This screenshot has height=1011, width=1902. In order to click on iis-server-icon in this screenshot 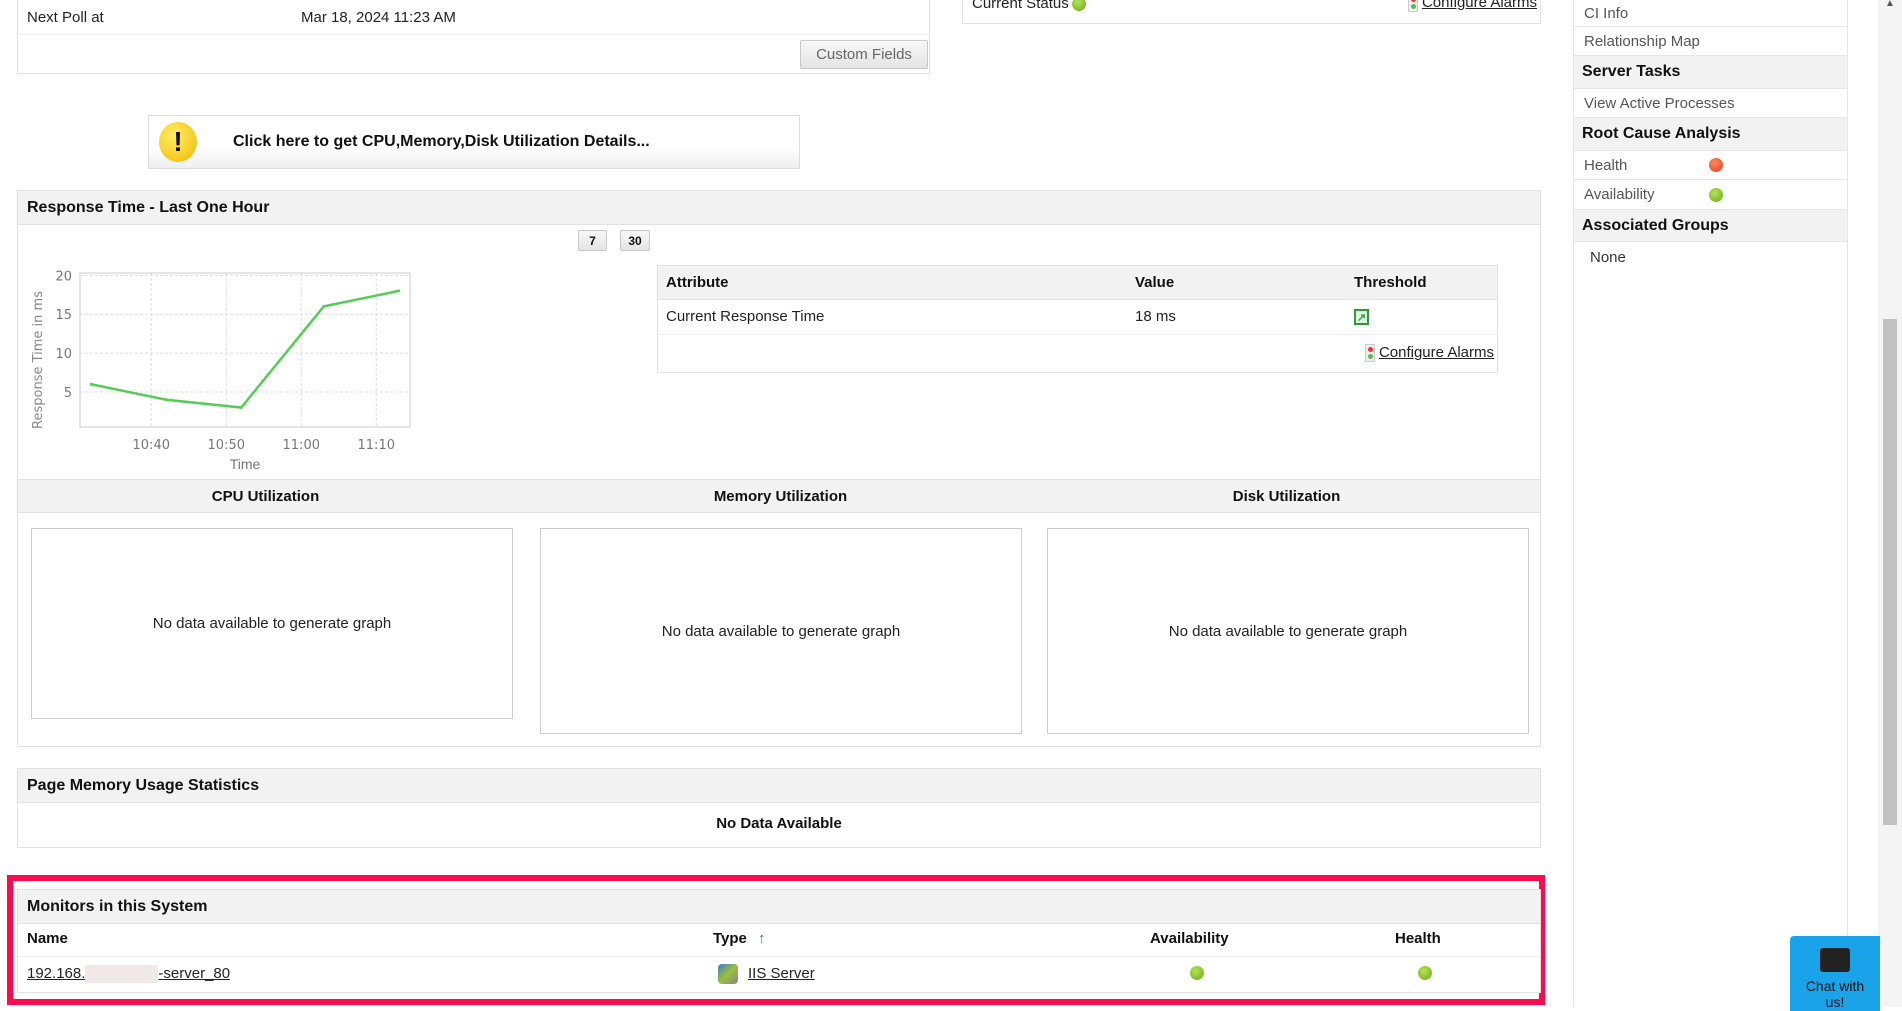, I will do `click(728, 974)`.